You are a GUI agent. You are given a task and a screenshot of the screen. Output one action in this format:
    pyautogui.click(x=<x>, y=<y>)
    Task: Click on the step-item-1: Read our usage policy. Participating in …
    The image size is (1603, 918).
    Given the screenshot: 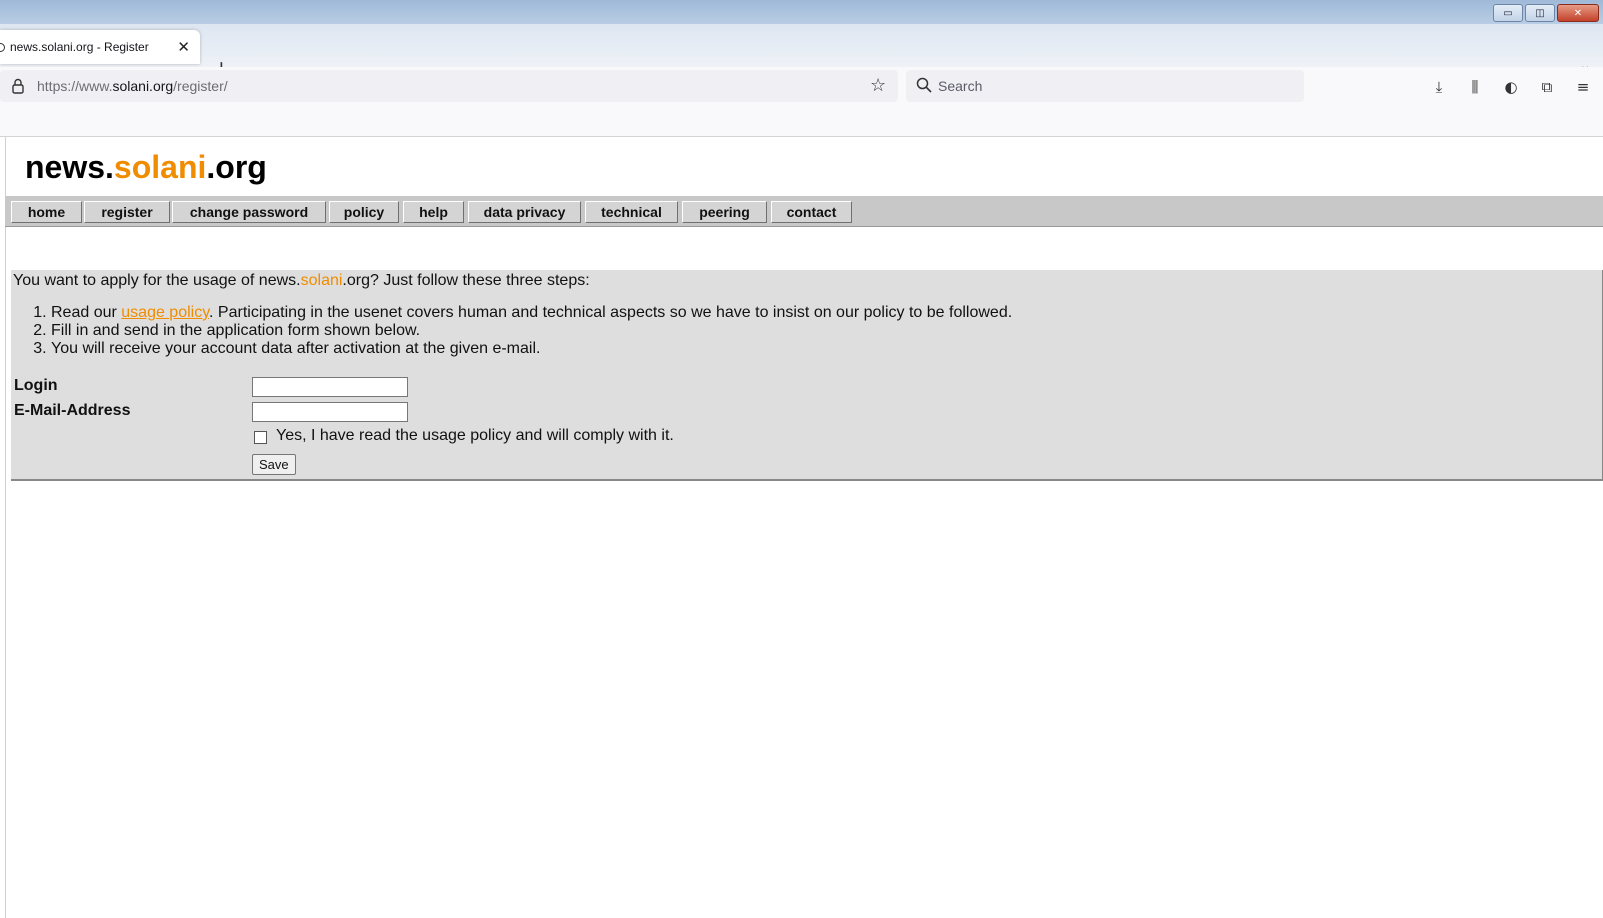 What is the action you would take?
    pyautogui.click(x=651, y=313)
    